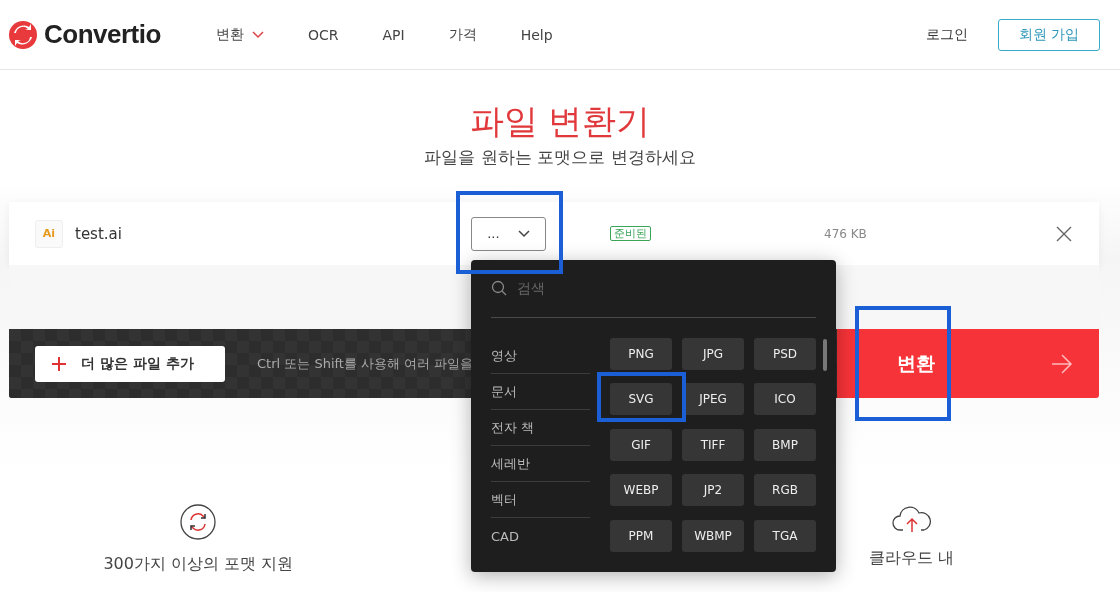 The width and height of the screenshot is (1120, 592). Describe the element at coordinates (540, 428) in the screenshot. I see `category-item: 전자 책` at that location.